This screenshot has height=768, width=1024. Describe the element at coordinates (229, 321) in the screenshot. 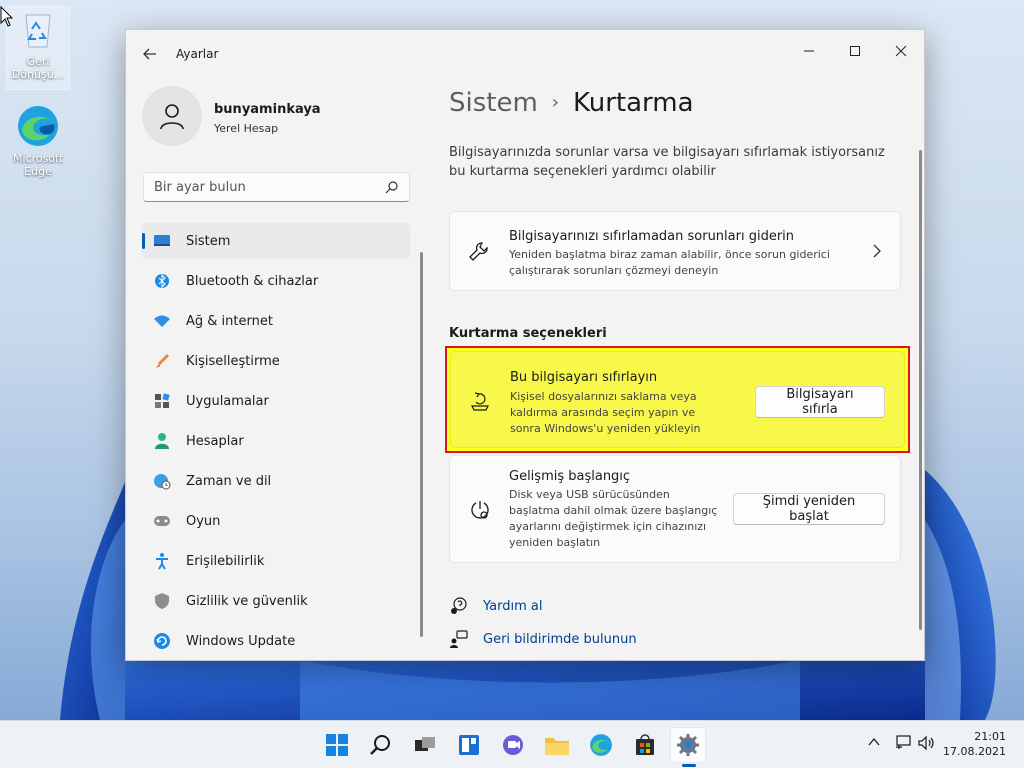

I see `sidebar-item-label: Ağ & internet` at that location.